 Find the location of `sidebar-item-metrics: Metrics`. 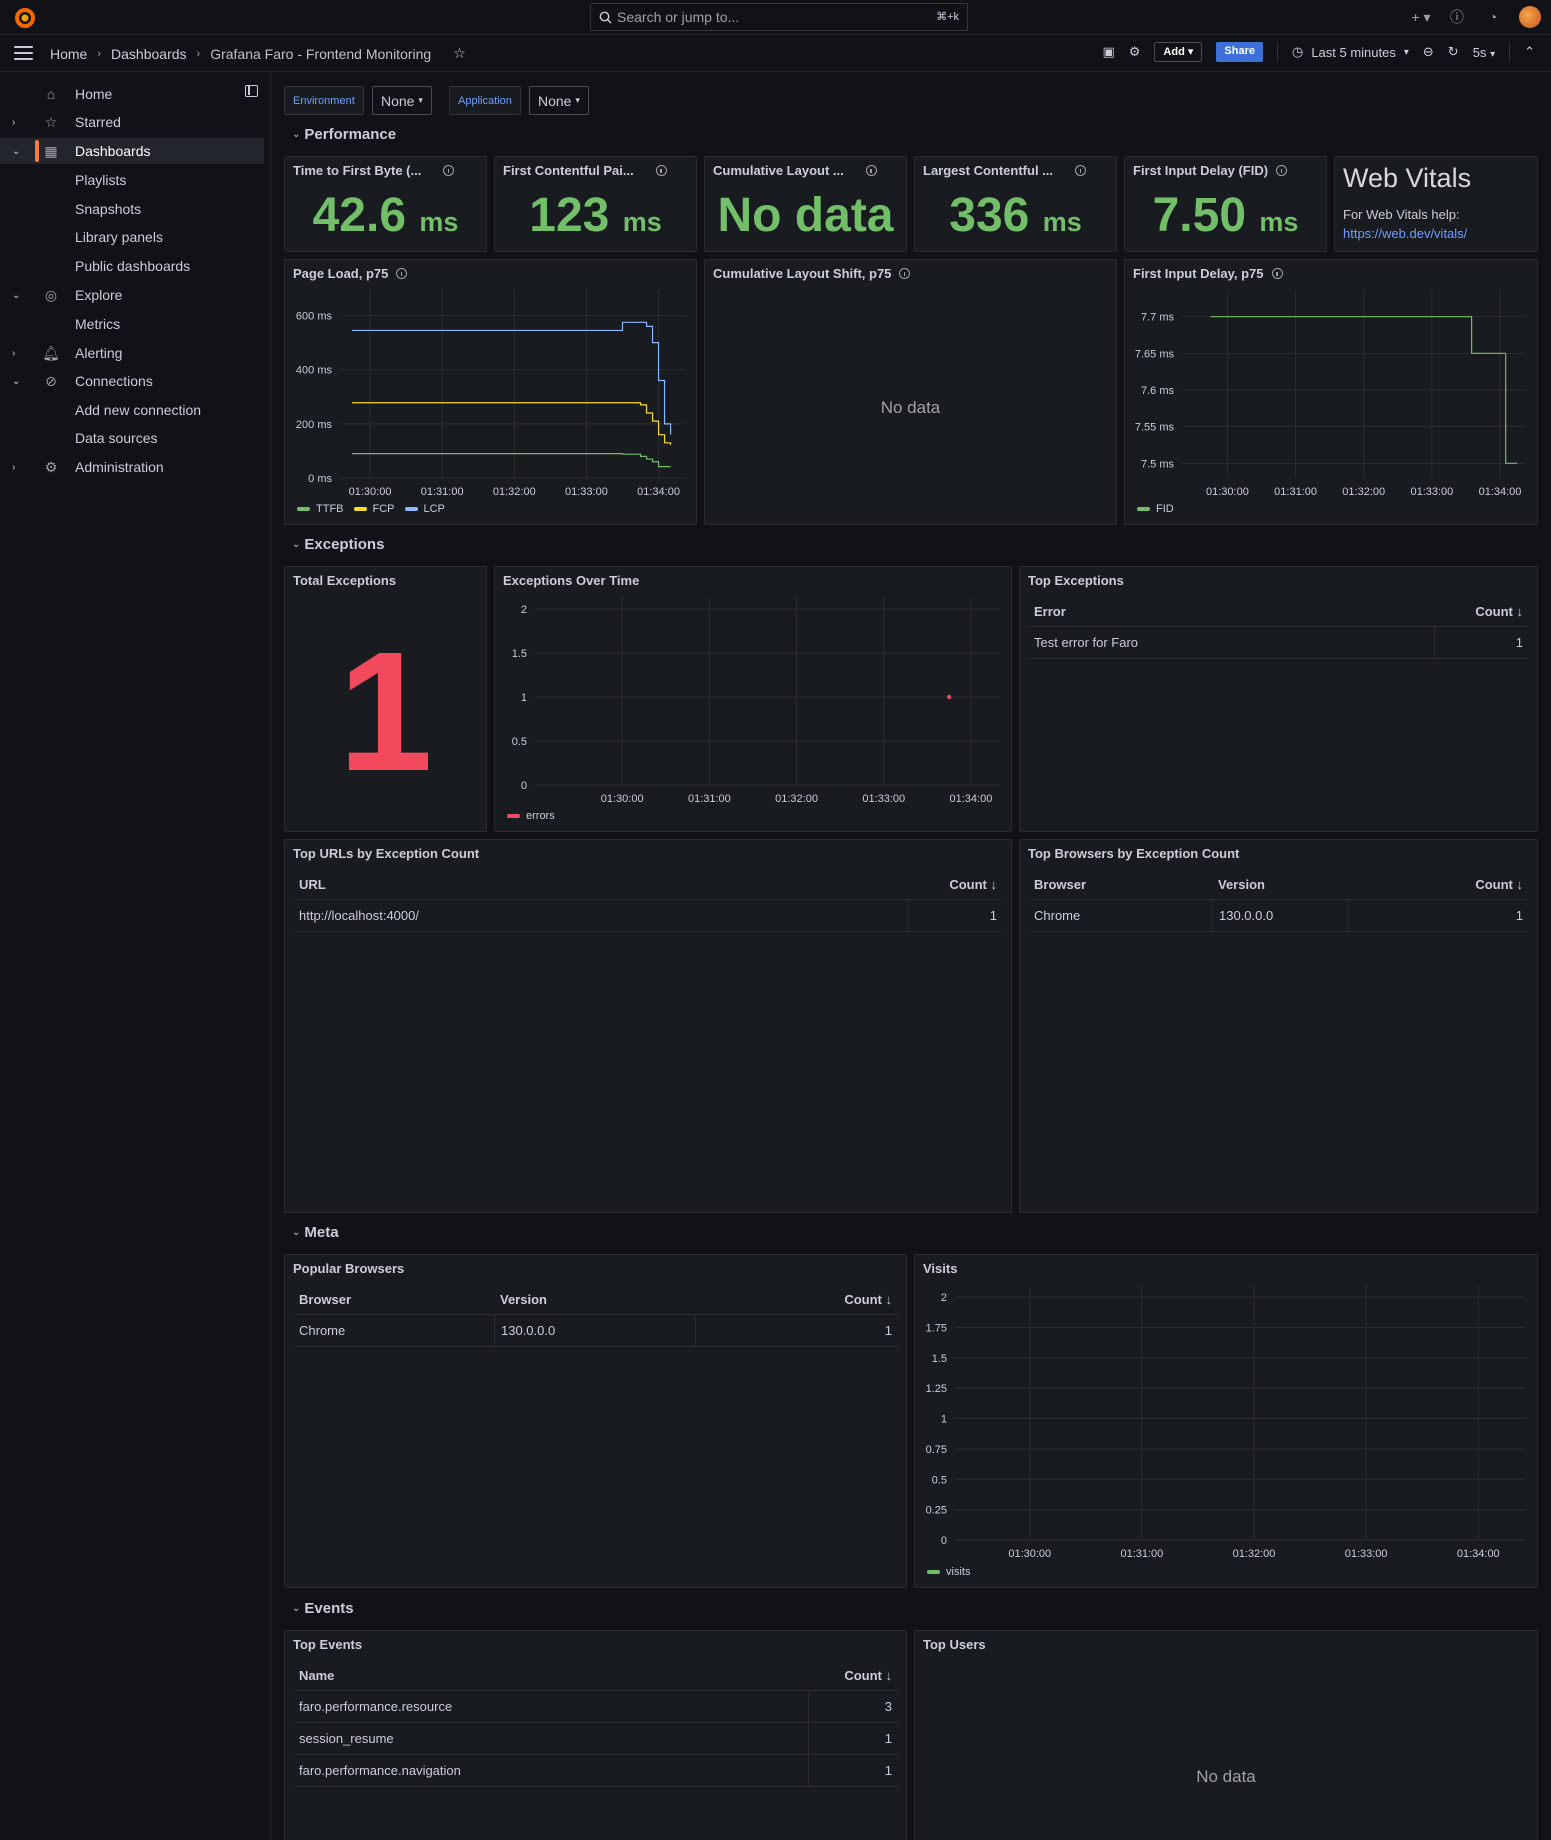

sidebar-item-metrics: Metrics is located at coordinates (132, 324).